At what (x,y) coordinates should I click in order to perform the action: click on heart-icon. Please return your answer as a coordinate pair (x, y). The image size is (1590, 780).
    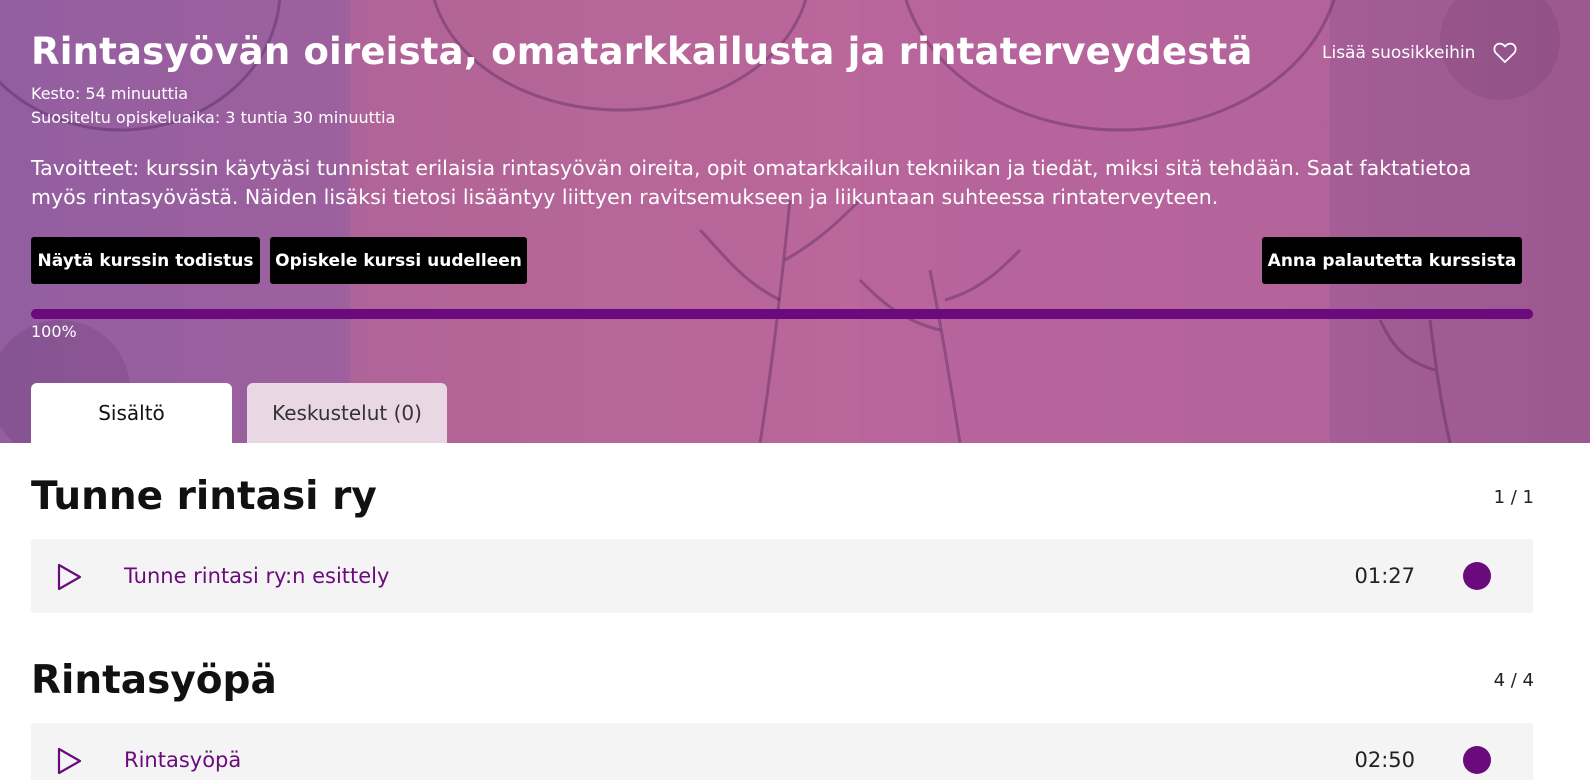
    Looking at the image, I should click on (1505, 53).